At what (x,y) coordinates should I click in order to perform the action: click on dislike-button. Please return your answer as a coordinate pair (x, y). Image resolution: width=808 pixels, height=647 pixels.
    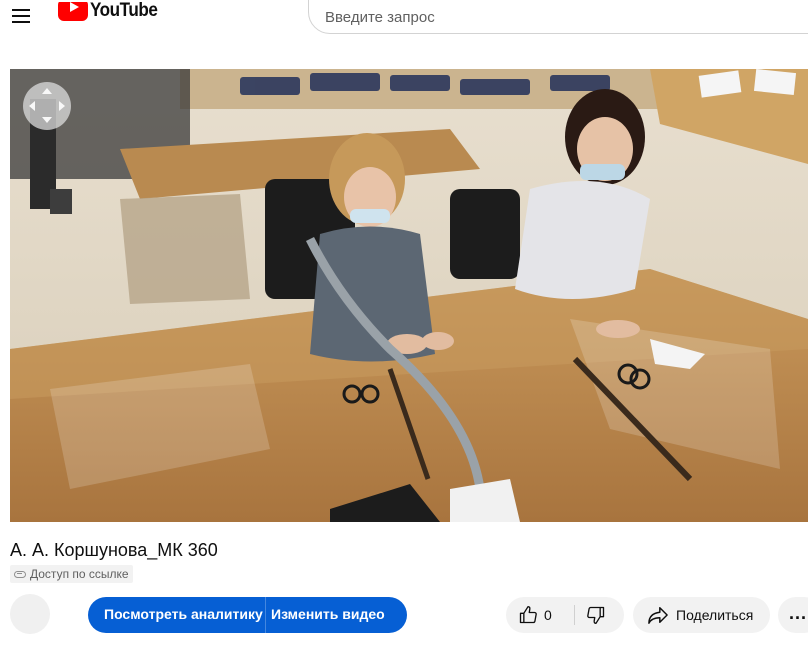
    Looking at the image, I should click on (596, 616).